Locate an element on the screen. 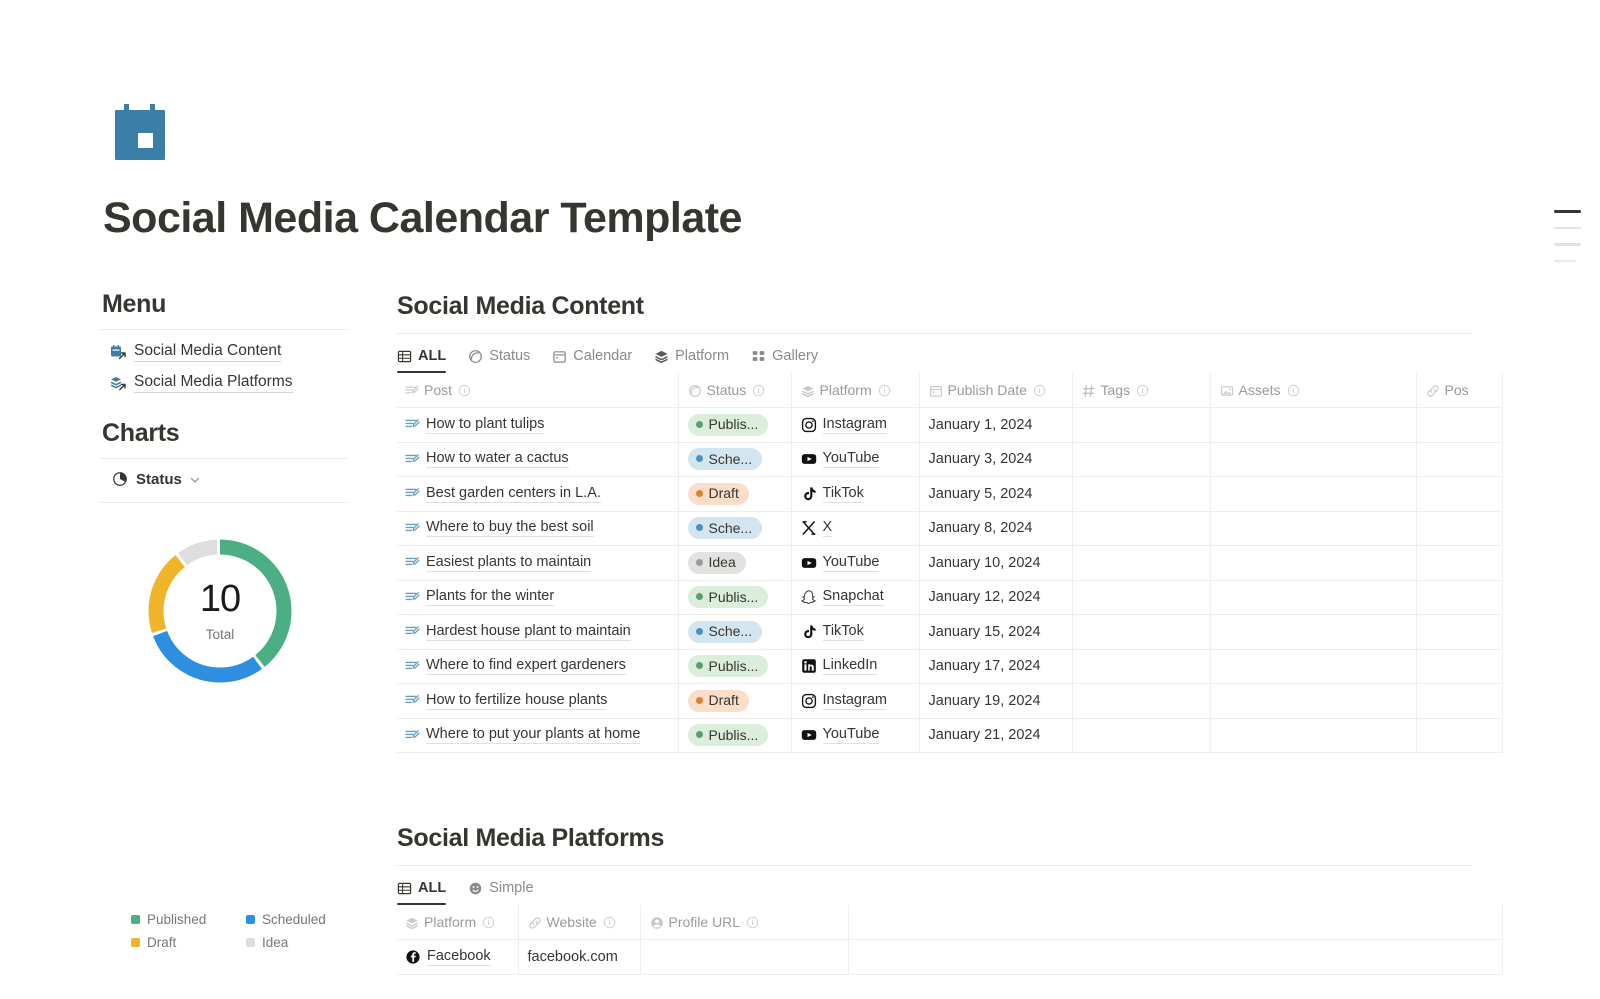  post-title: Where to buy the best soil is located at coordinates (510, 528).